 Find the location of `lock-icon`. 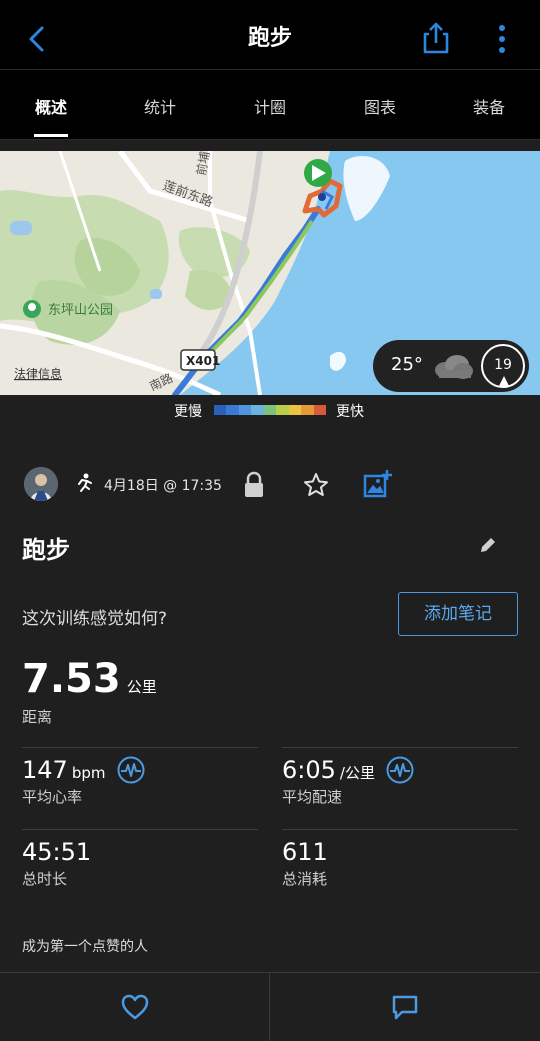

lock-icon is located at coordinates (254, 485).